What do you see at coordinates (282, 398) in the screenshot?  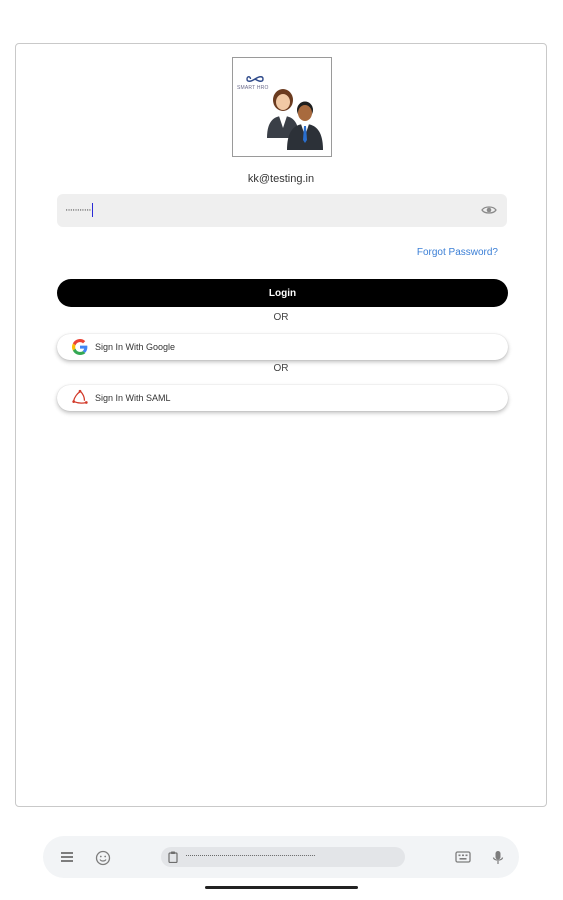 I see `saml-signin-button: Sign In With SAML` at bounding box center [282, 398].